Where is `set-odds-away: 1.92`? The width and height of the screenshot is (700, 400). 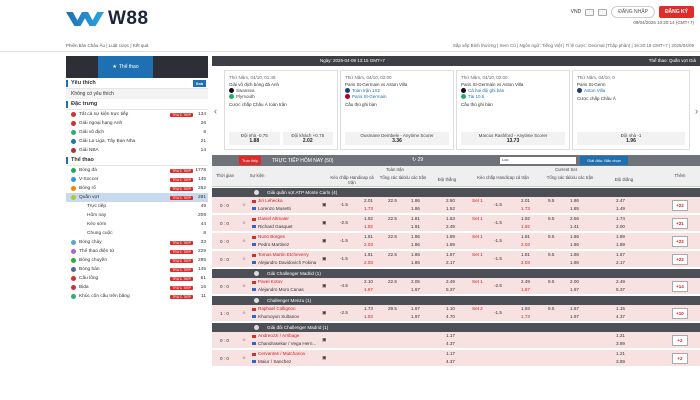 set-odds-away: 1.92 is located at coordinates (525, 226).